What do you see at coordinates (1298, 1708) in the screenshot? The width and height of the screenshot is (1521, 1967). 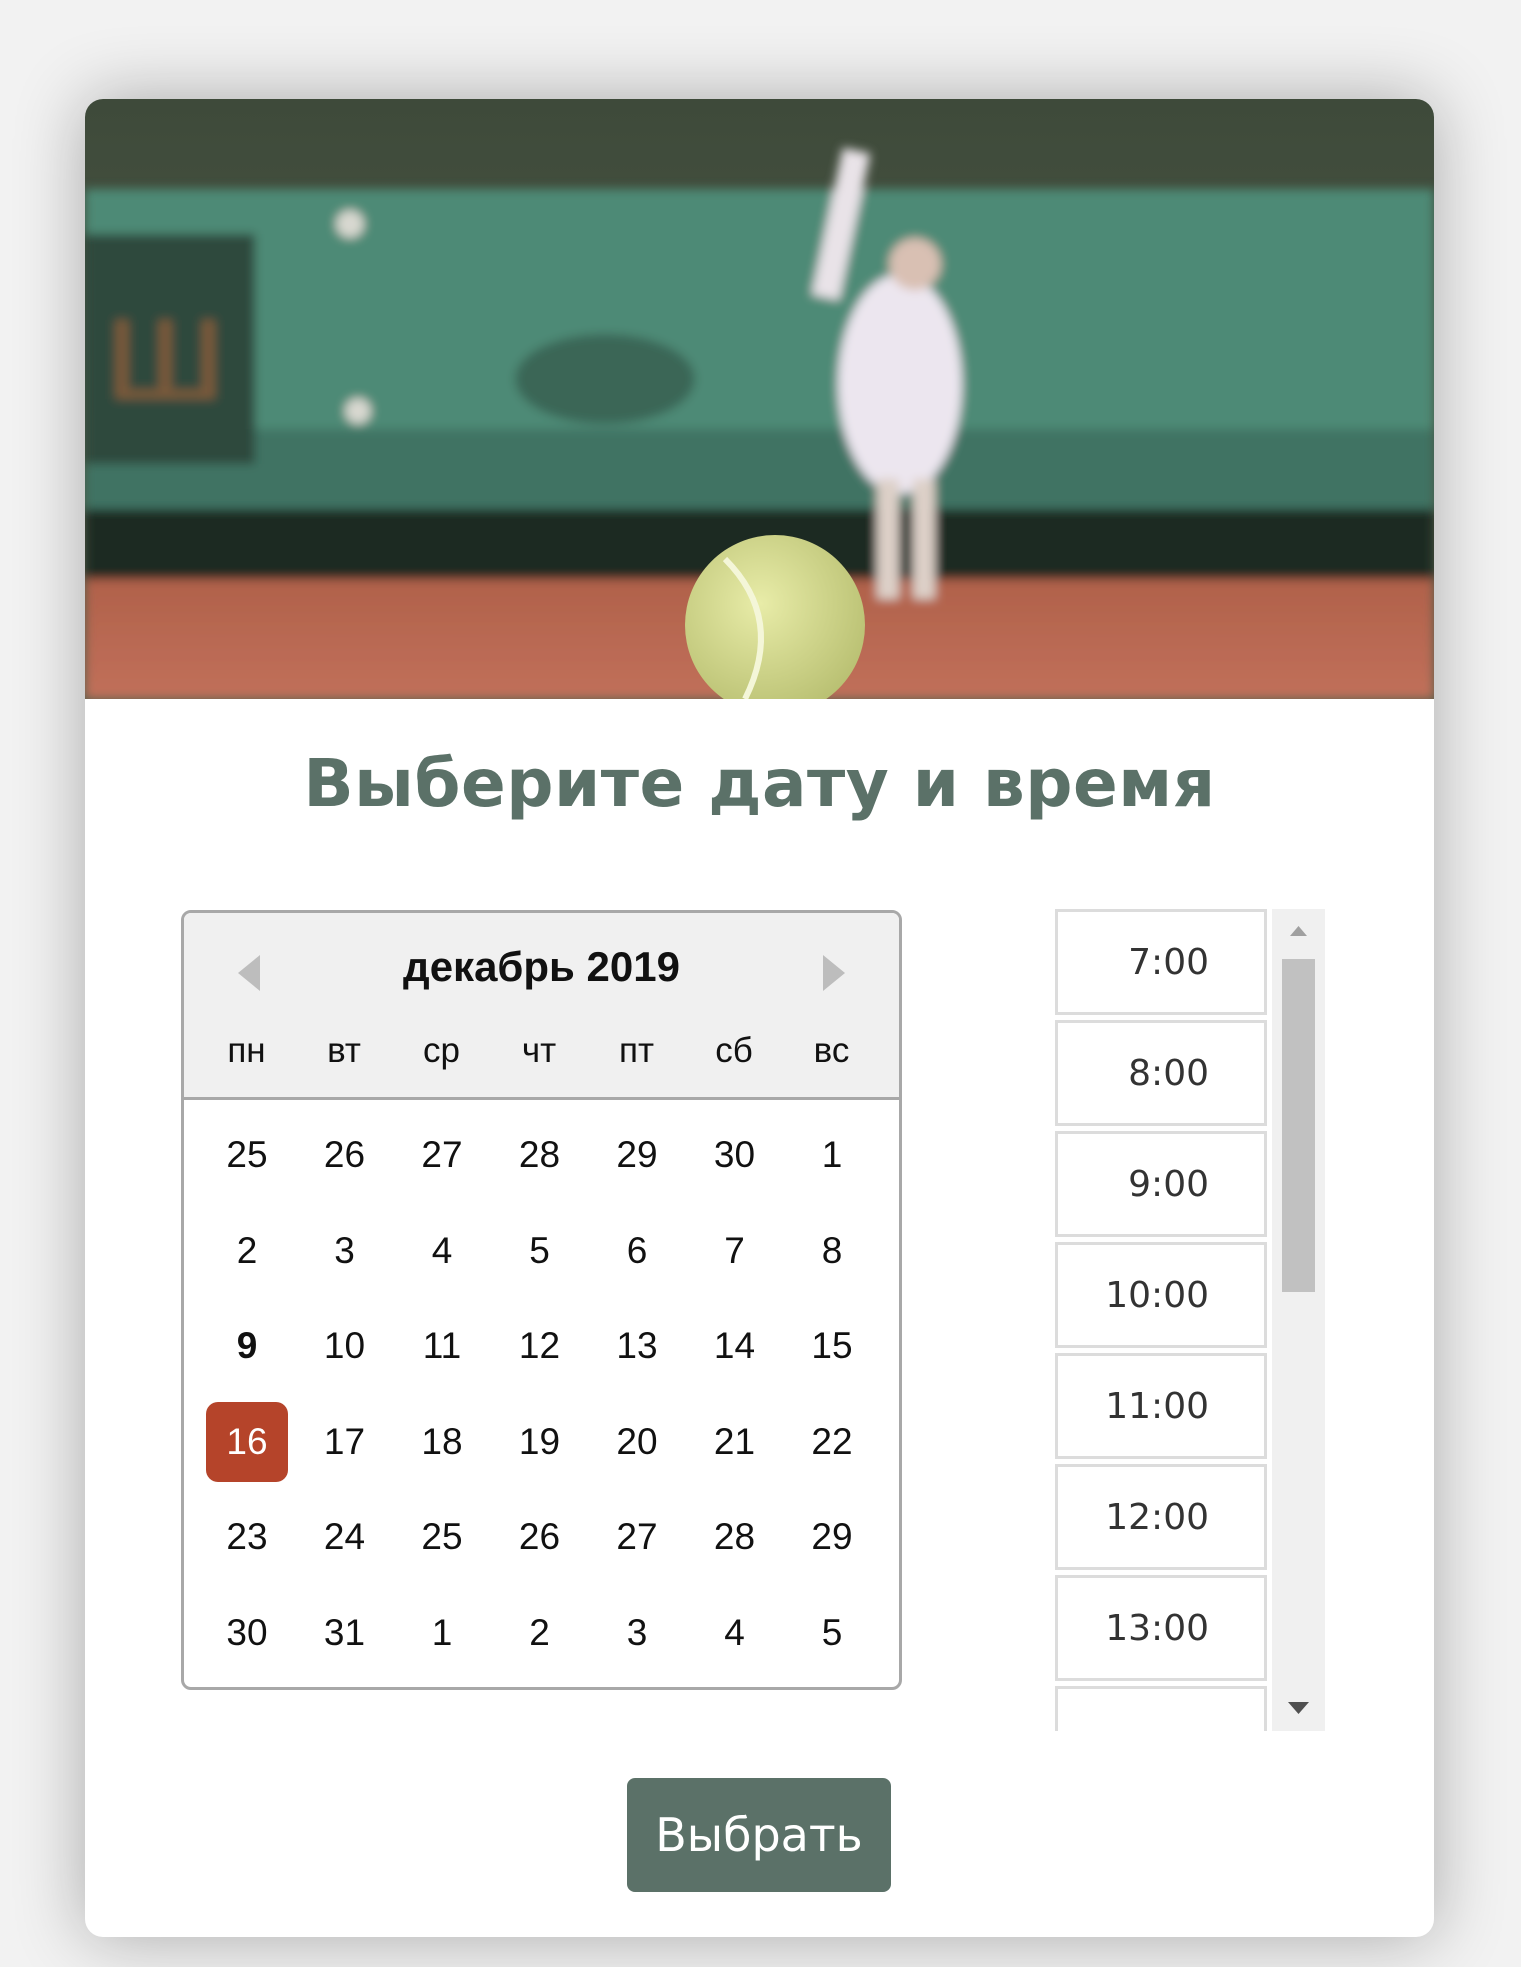 I see `triangle-down-icon` at bounding box center [1298, 1708].